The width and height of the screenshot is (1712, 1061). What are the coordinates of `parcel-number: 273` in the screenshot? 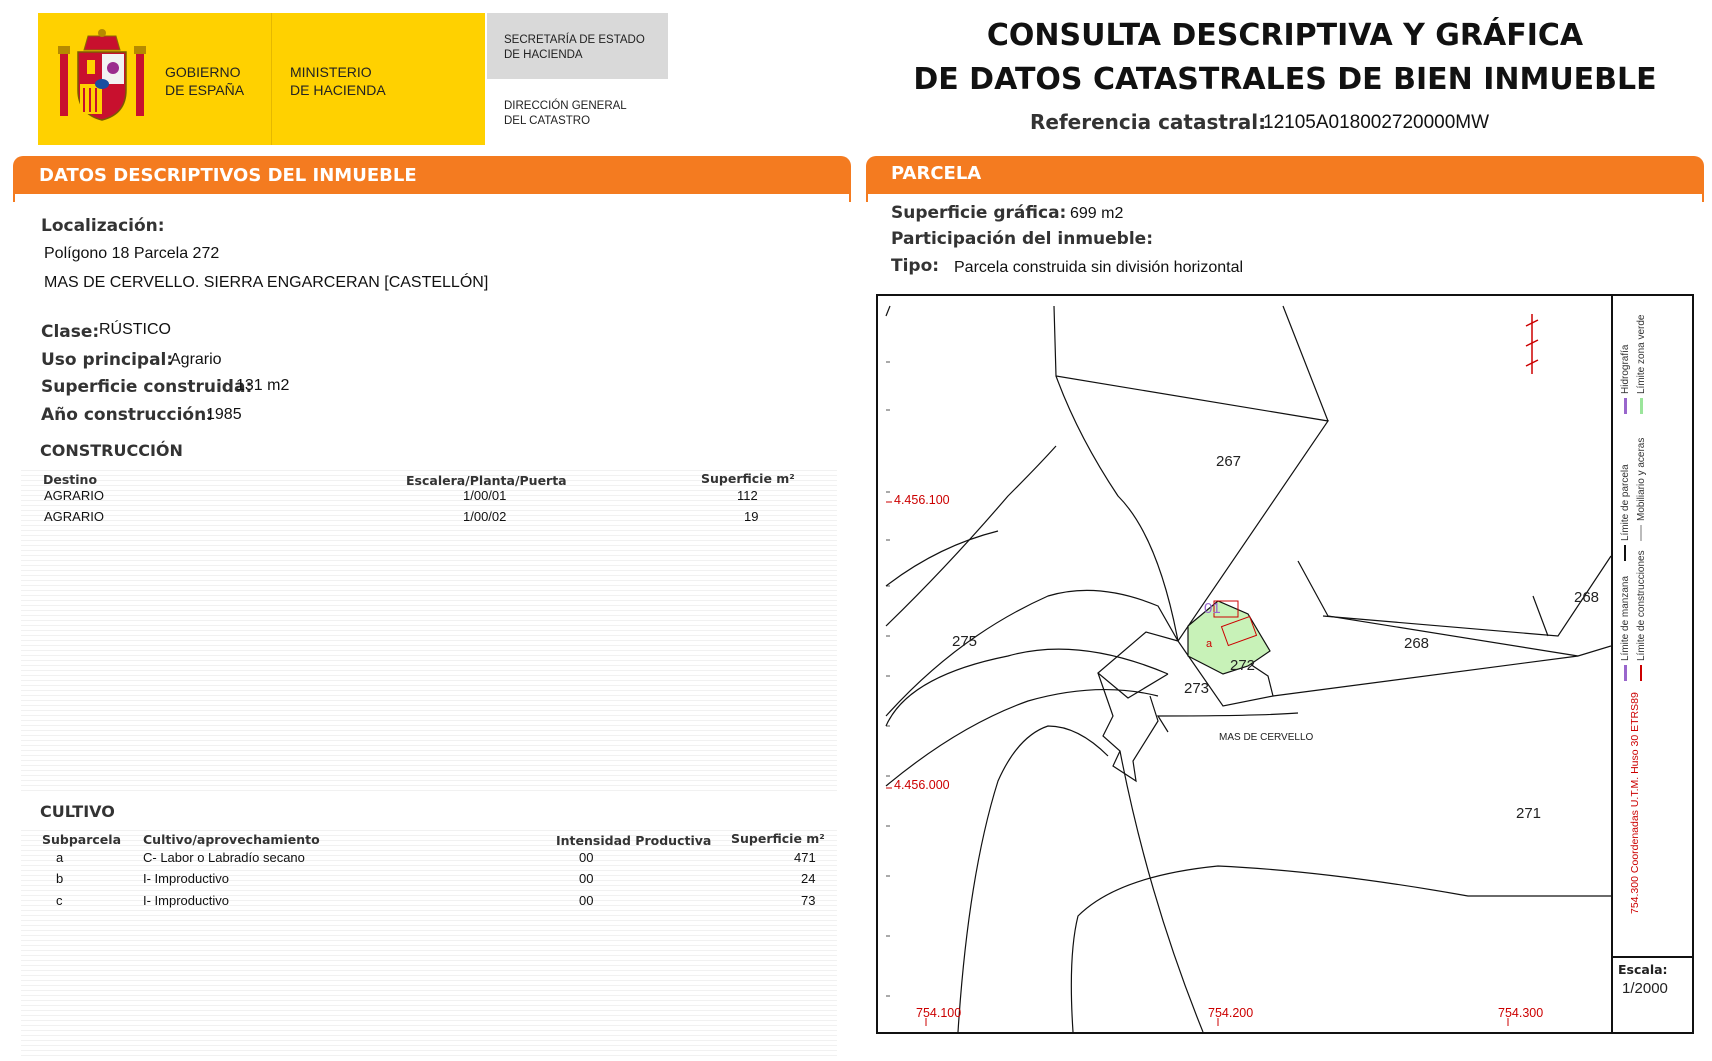 It's located at (1197, 688).